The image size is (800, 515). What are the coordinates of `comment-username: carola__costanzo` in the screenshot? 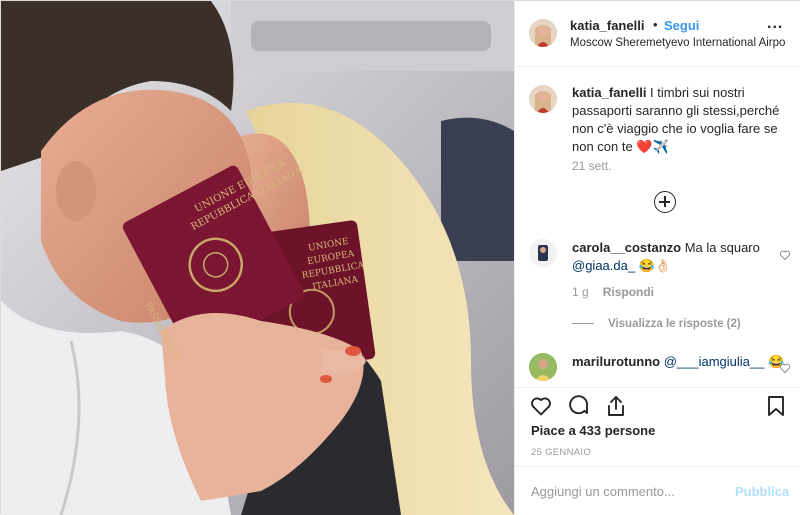 It's located at (626, 247).